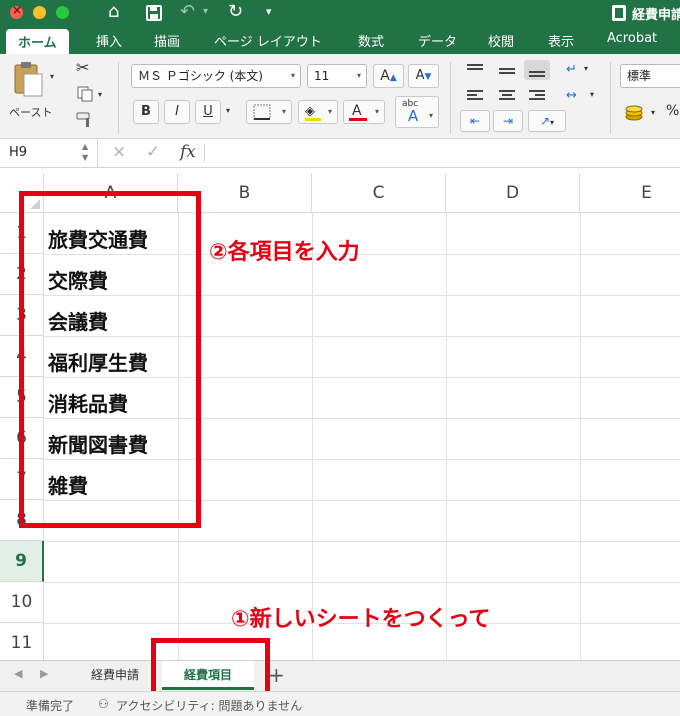  What do you see at coordinates (235, 12) in the screenshot?
I see `redo-icon: ↻` at bounding box center [235, 12].